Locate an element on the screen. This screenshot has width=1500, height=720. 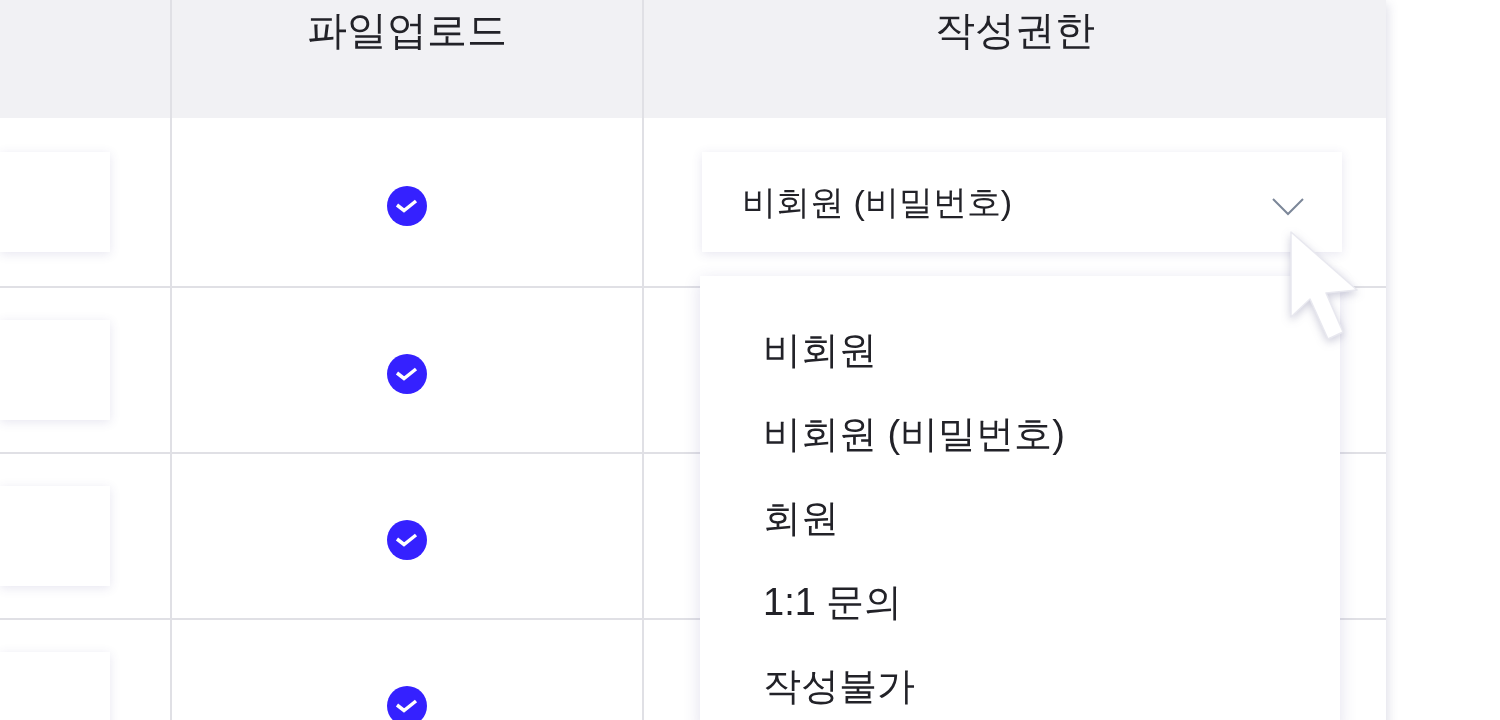
dropdown-option: 비회원 is located at coordinates (1020, 350).